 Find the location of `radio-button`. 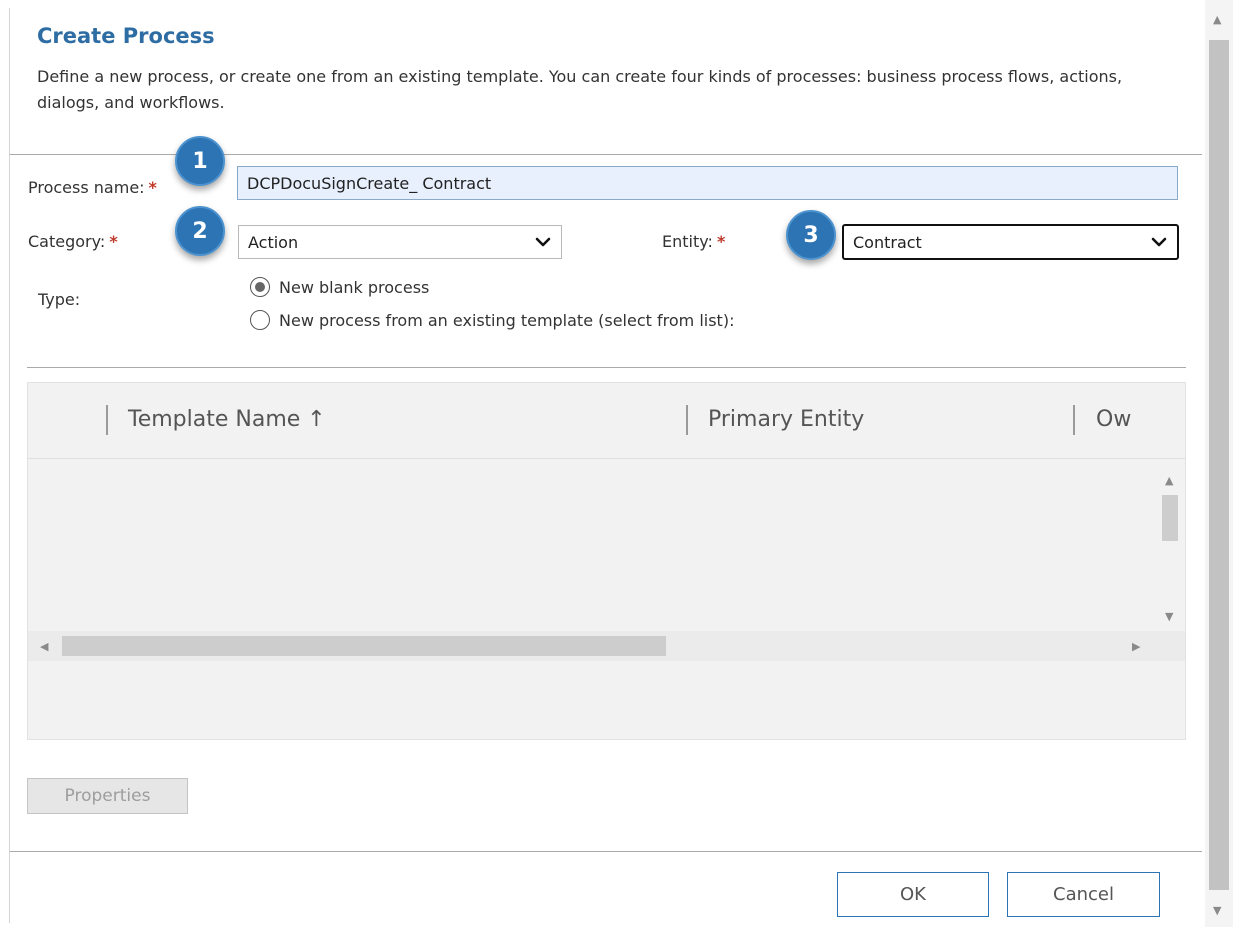

radio-button is located at coordinates (260, 320).